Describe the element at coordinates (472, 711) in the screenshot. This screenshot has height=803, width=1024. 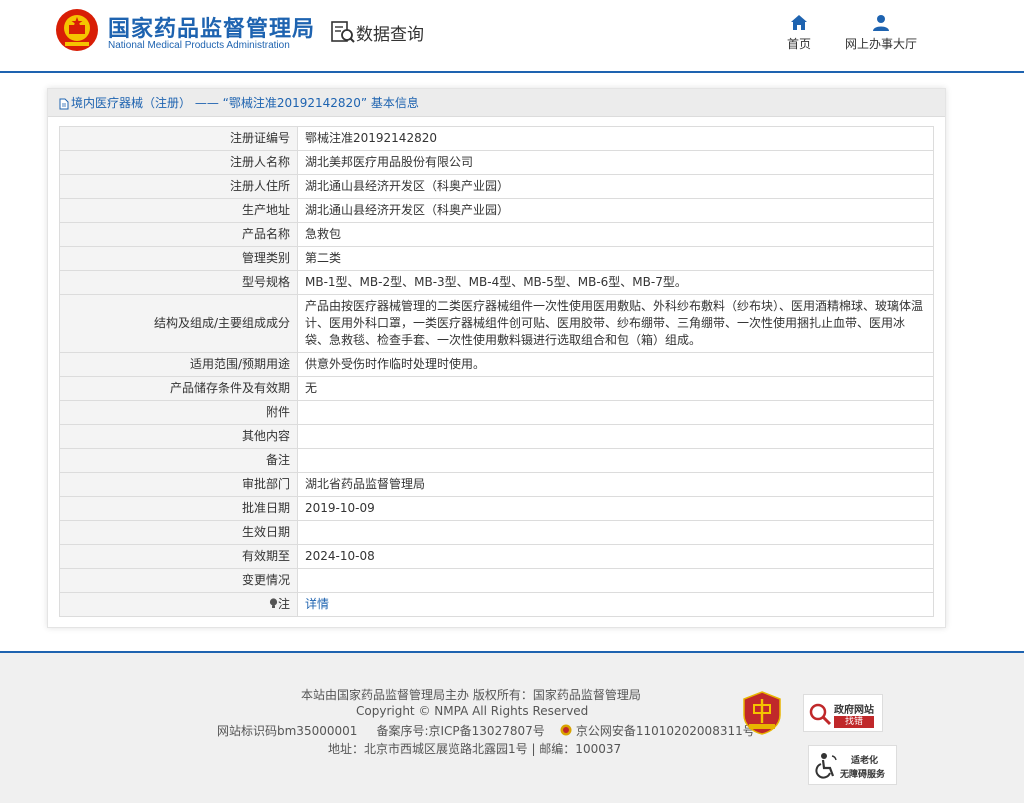
I see `footer-copyright: Copyright © NMPA All Rights Reserved` at that location.